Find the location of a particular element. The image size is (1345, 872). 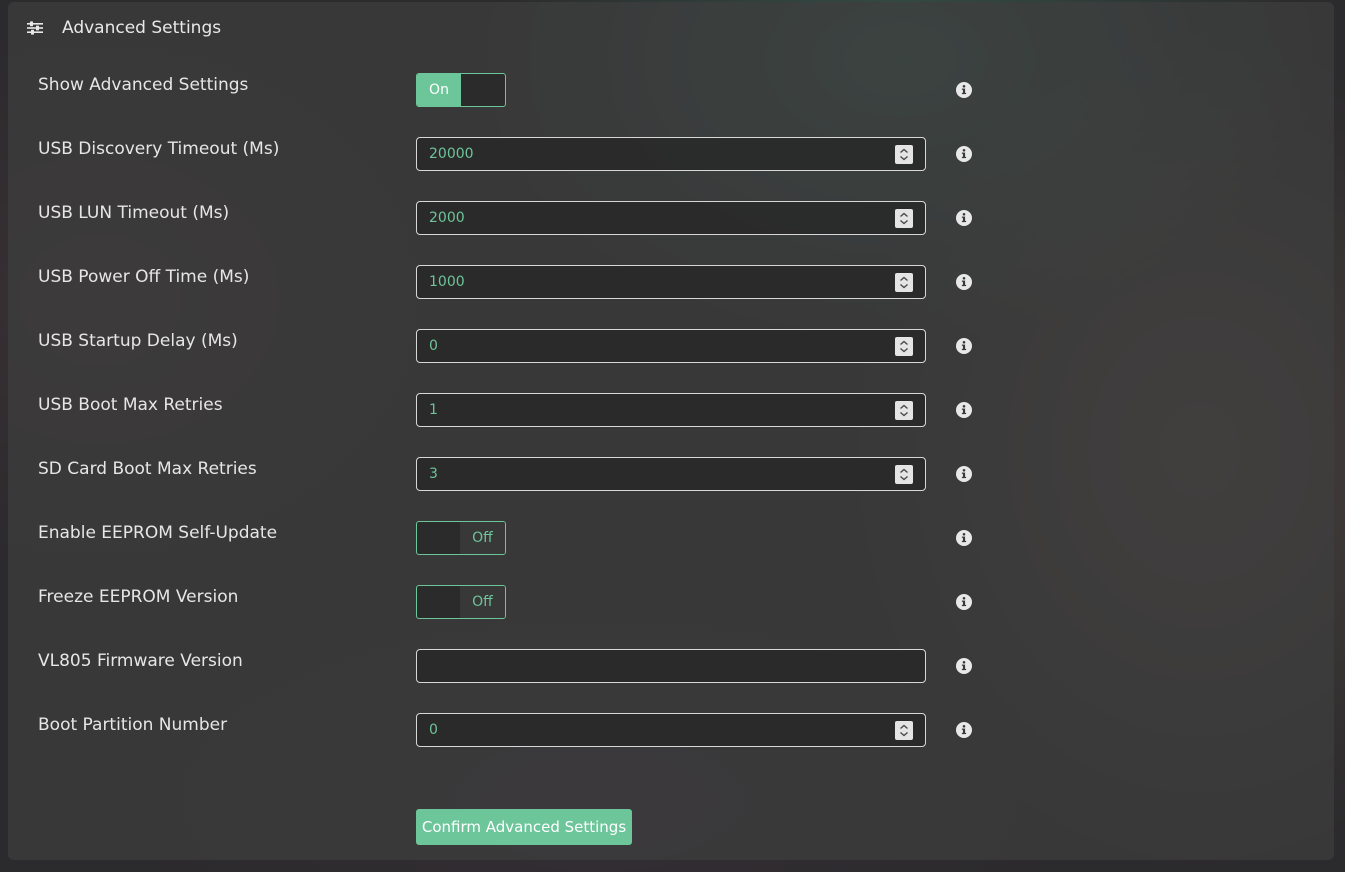

setting-row-boot-partition-number: Boot Partition Number 0 is located at coordinates (508, 730).